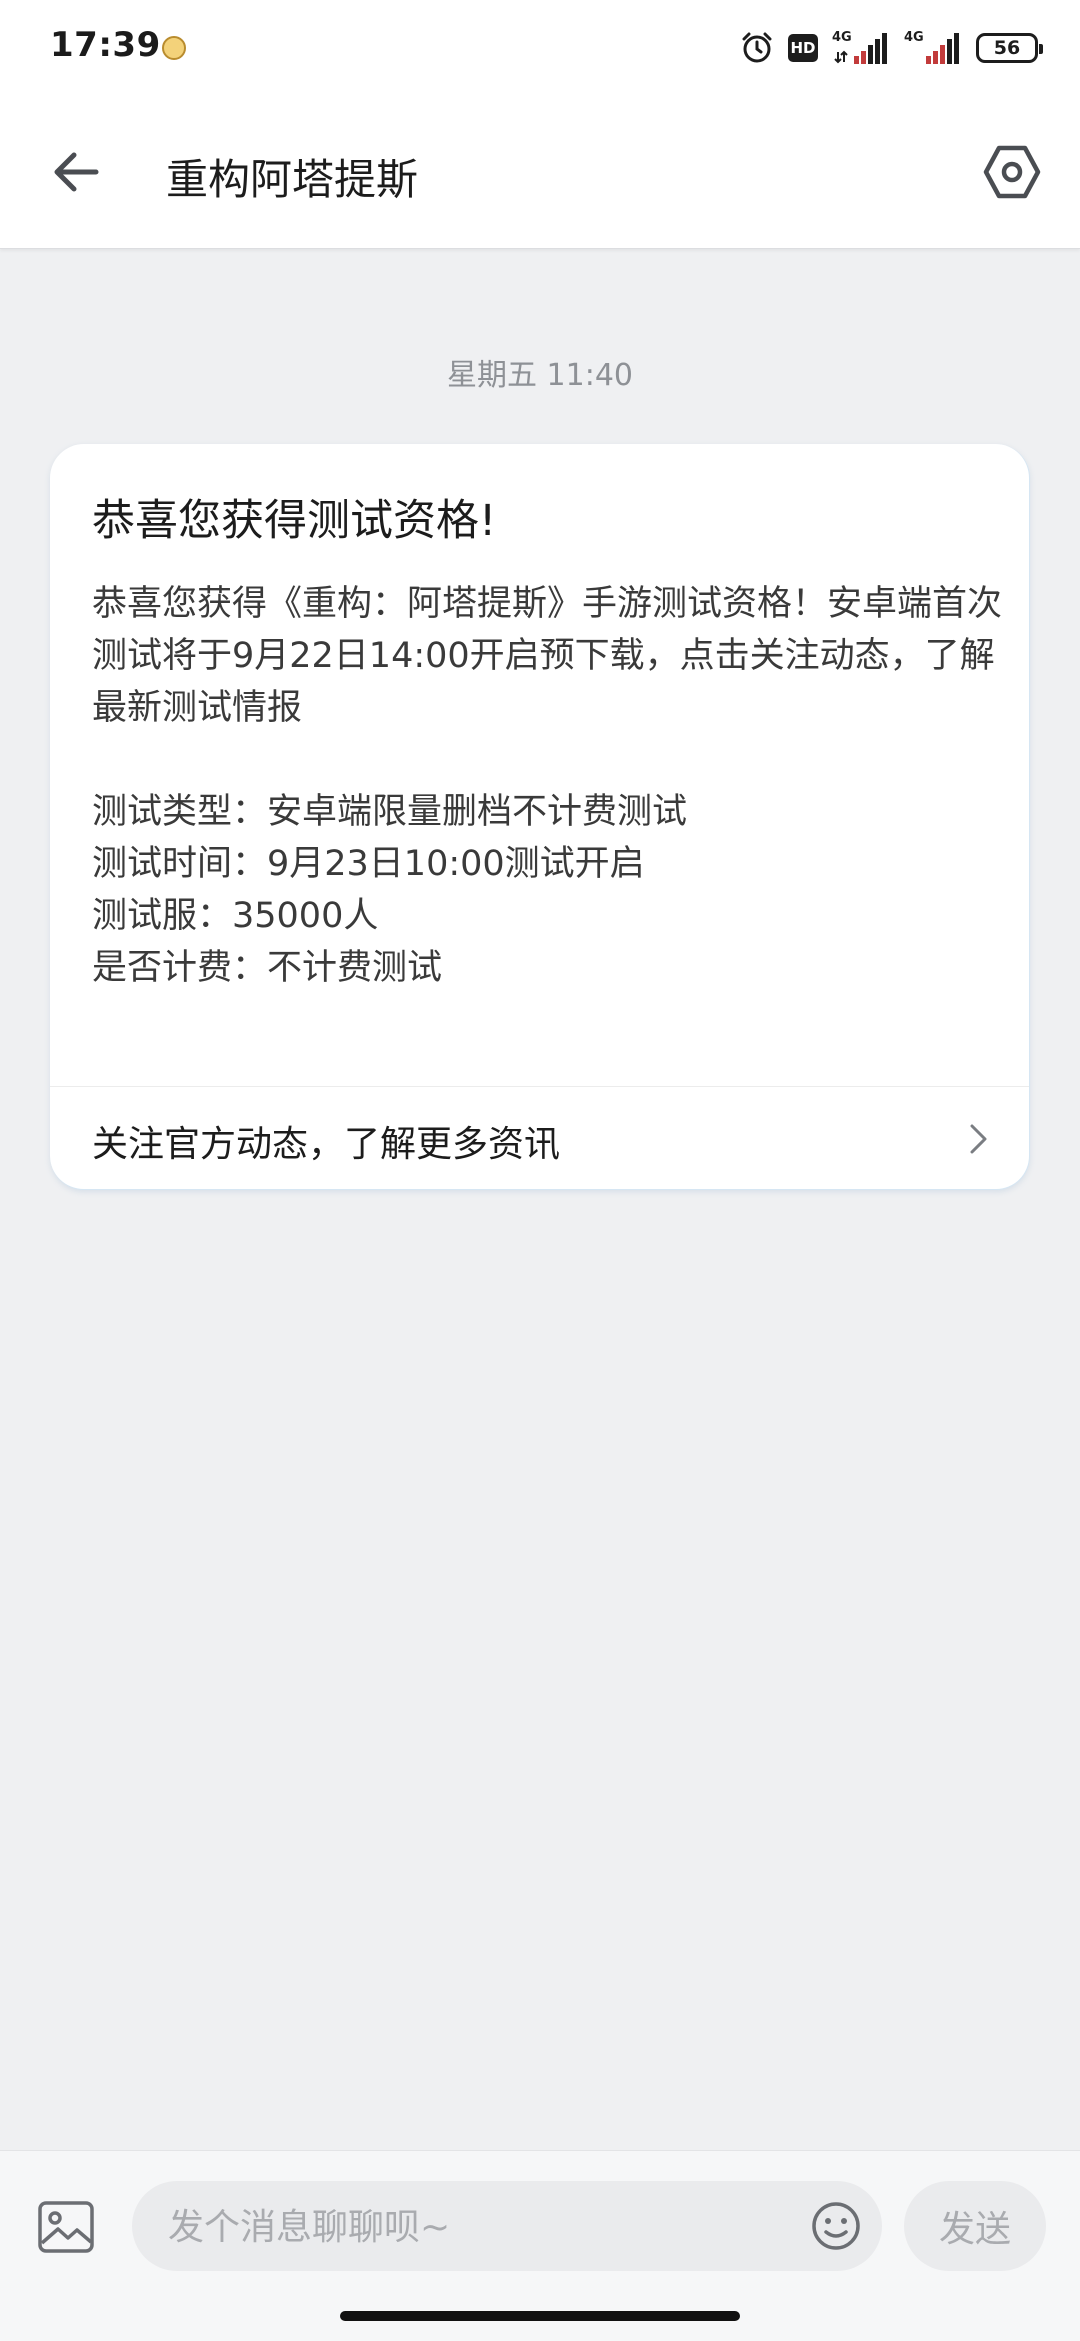 The image size is (1080, 2341). I want to click on emoji-button, so click(836, 2226).